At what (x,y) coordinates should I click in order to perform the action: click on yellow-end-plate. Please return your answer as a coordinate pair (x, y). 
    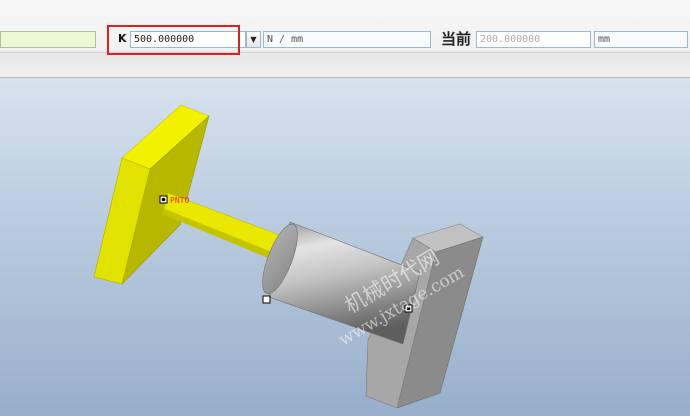
    Looking at the image, I should click on (151, 194).